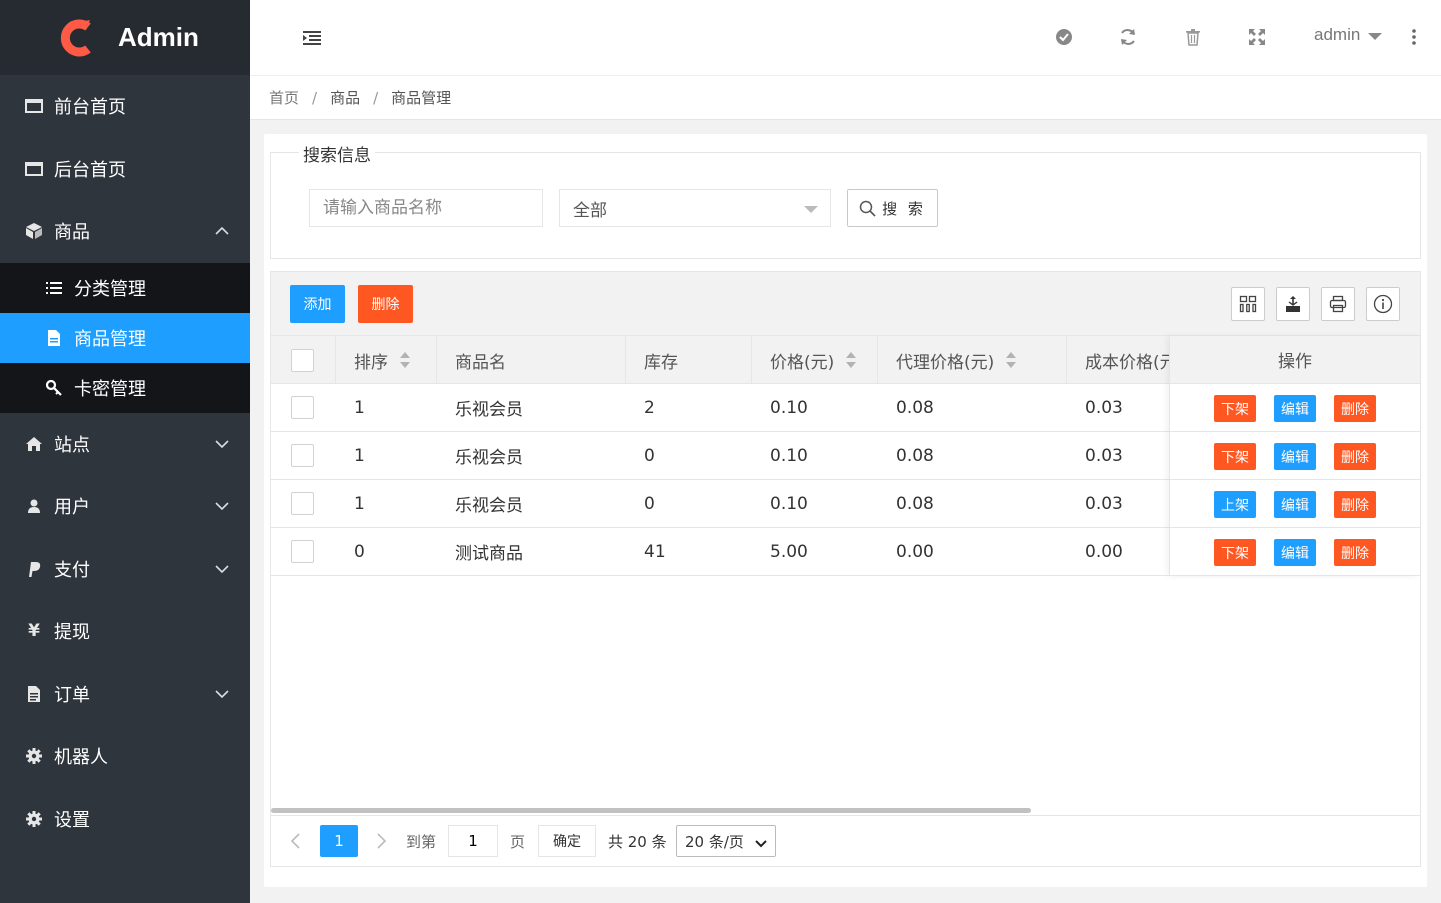 The height and width of the screenshot is (903, 1441). Describe the element at coordinates (867, 208) in the screenshot. I see `search-icon` at that location.